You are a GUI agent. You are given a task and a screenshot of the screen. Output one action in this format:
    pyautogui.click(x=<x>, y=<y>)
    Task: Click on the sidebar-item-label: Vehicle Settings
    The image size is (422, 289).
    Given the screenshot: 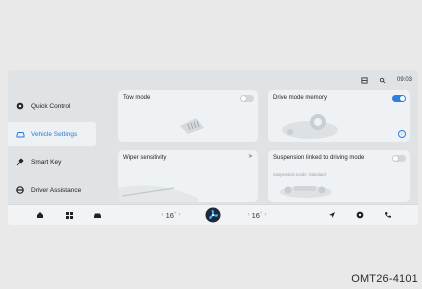 What is the action you would take?
    pyautogui.click(x=54, y=134)
    